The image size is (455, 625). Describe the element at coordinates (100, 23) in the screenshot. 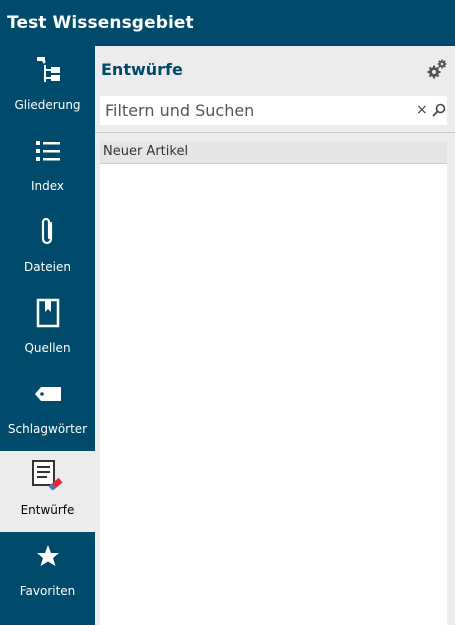

I see `app-title: Test Wissensgebiet` at that location.